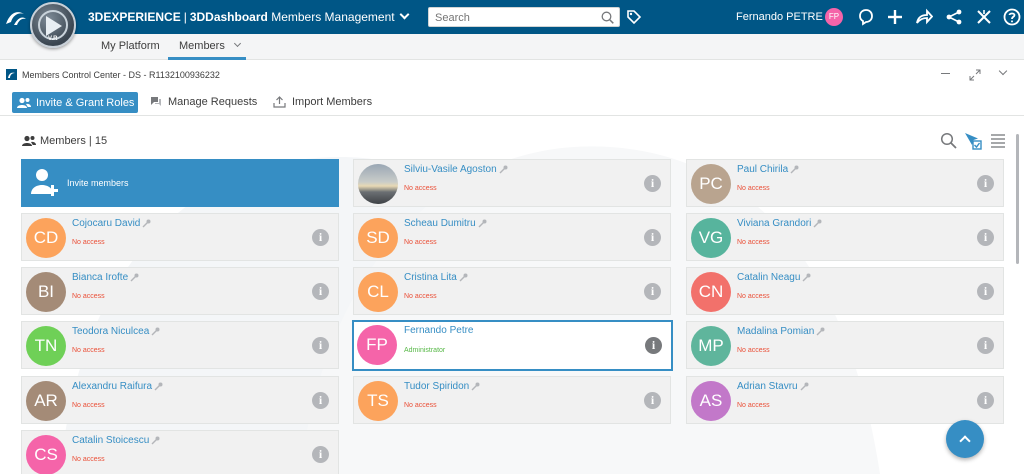  I want to click on member-name: Teodora Niculcea, so click(116, 331).